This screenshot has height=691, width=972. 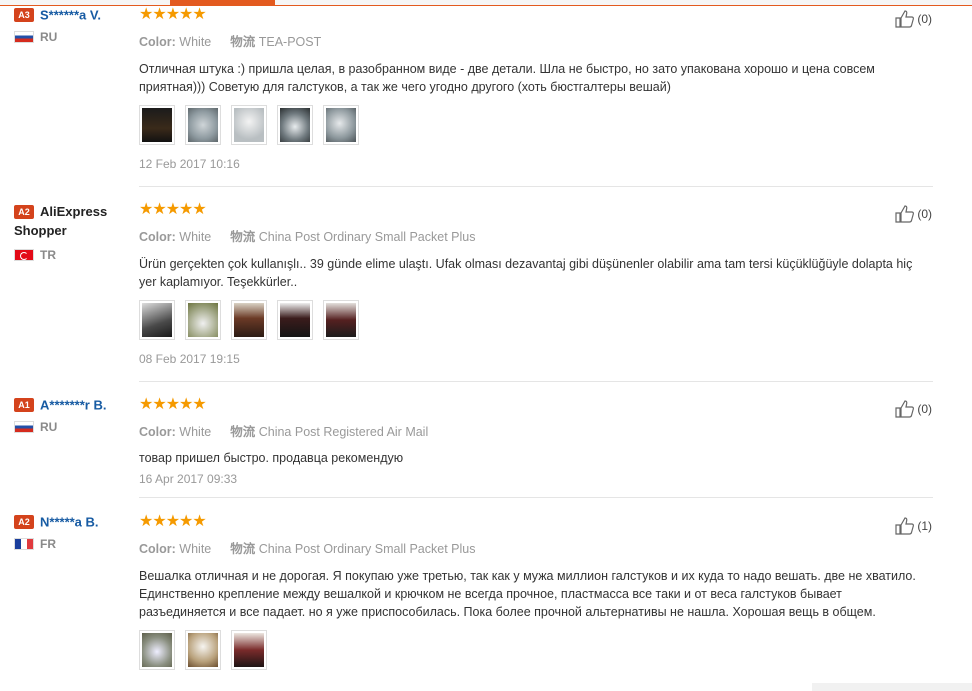 I want to click on level-badge: A1, so click(x=24, y=404).